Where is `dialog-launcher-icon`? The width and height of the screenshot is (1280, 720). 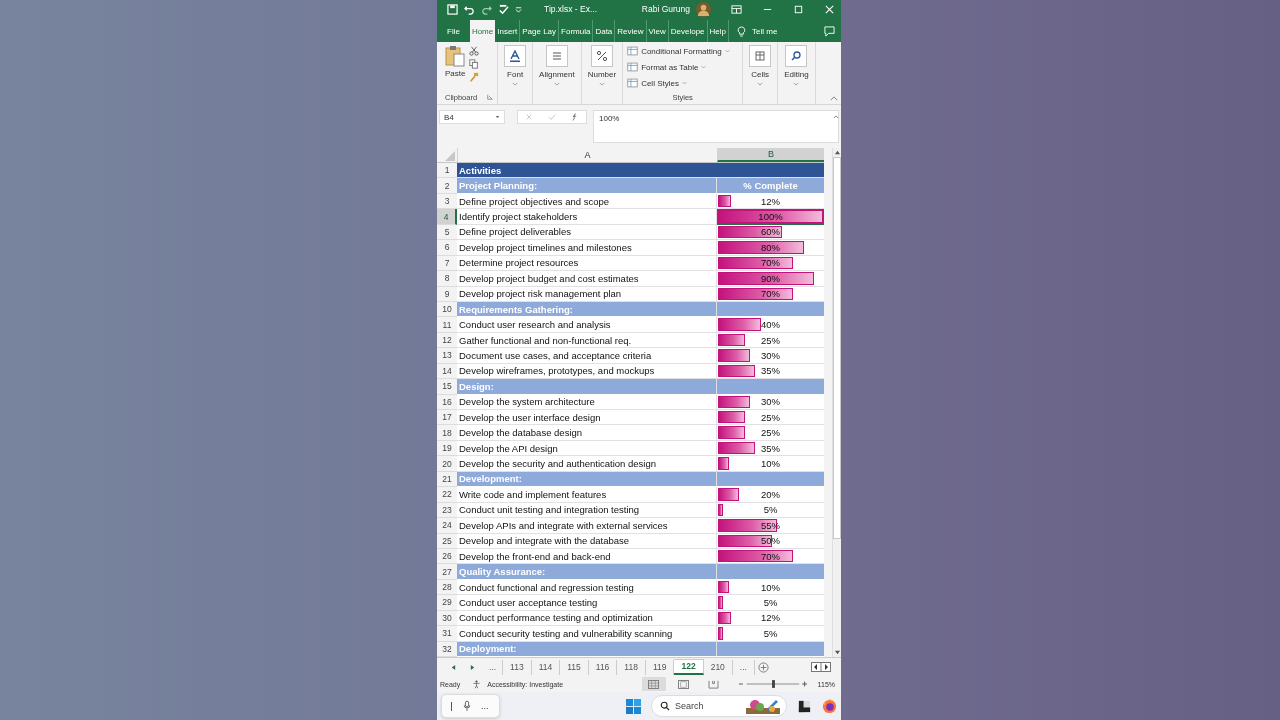
dialog-launcher-icon is located at coordinates (490, 97).